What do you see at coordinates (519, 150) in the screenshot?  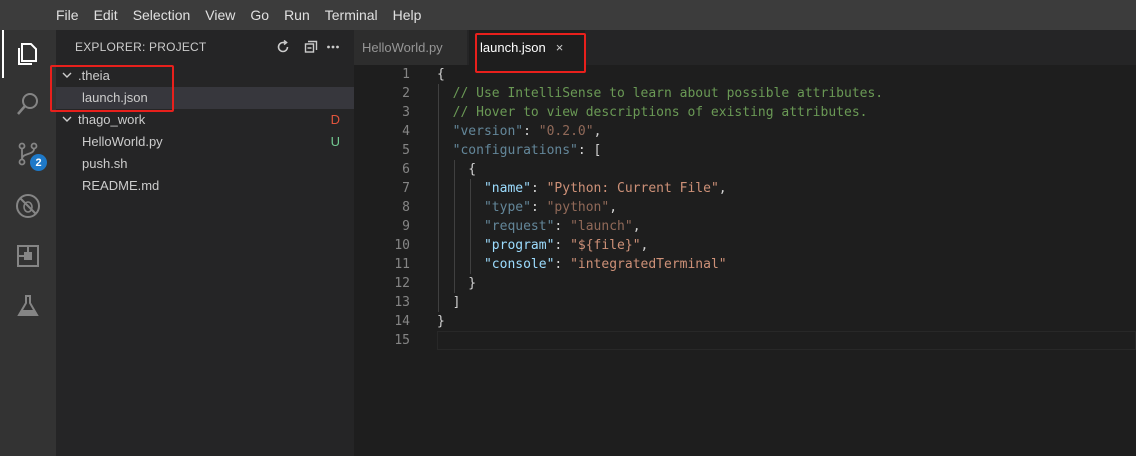 I see `code-line: "configurations": [` at bounding box center [519, 150].